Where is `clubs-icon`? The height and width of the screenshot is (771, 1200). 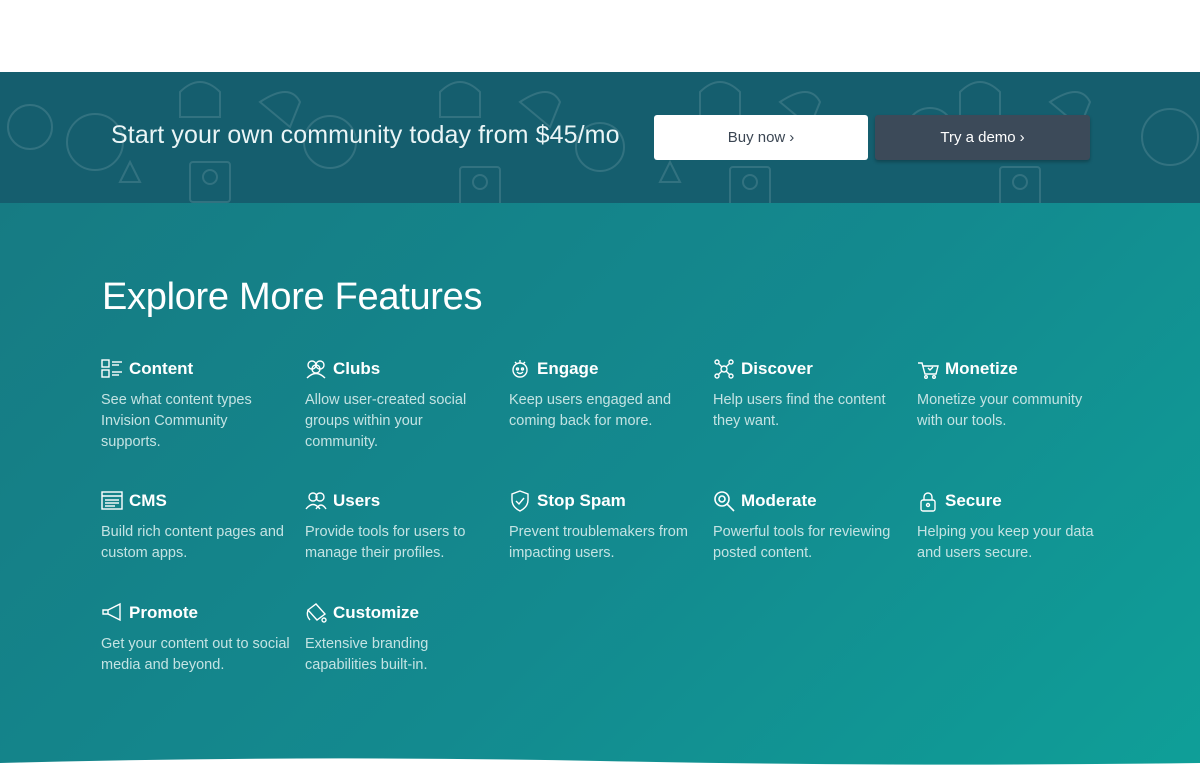 clubs-icon is located at coordinates (316, 369).